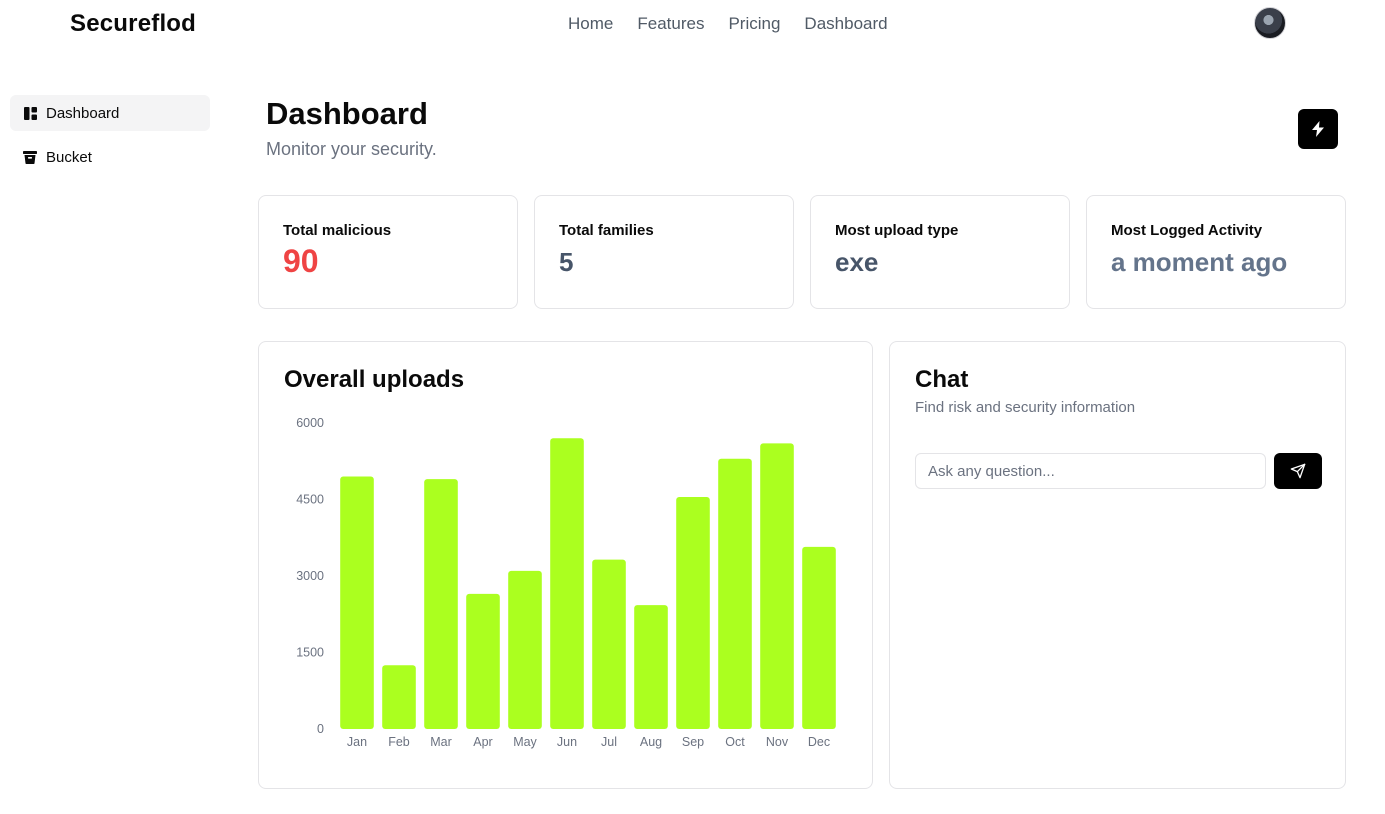  What do you see at coordinates (337, 230) in the screenshot?
I see `stat-label: Total malicious` at bounding box center [337, 230].